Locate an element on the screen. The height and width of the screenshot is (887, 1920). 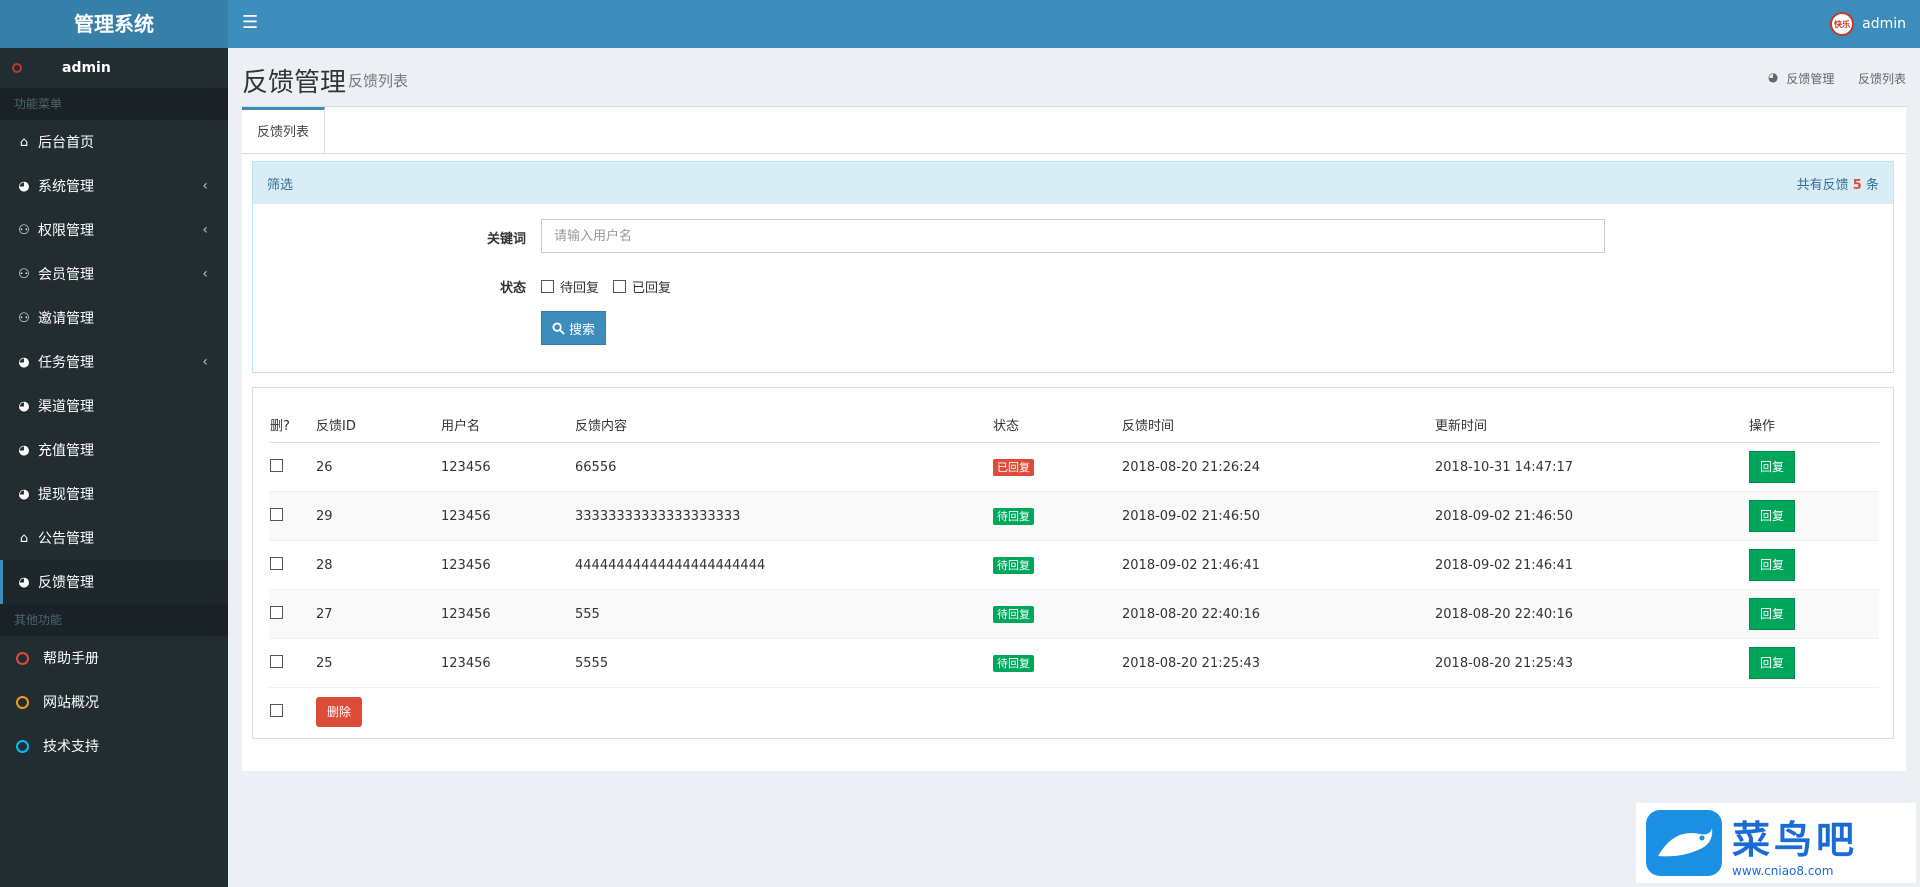
status-replied-label: 已回复 is located at coordinates (651, 286).